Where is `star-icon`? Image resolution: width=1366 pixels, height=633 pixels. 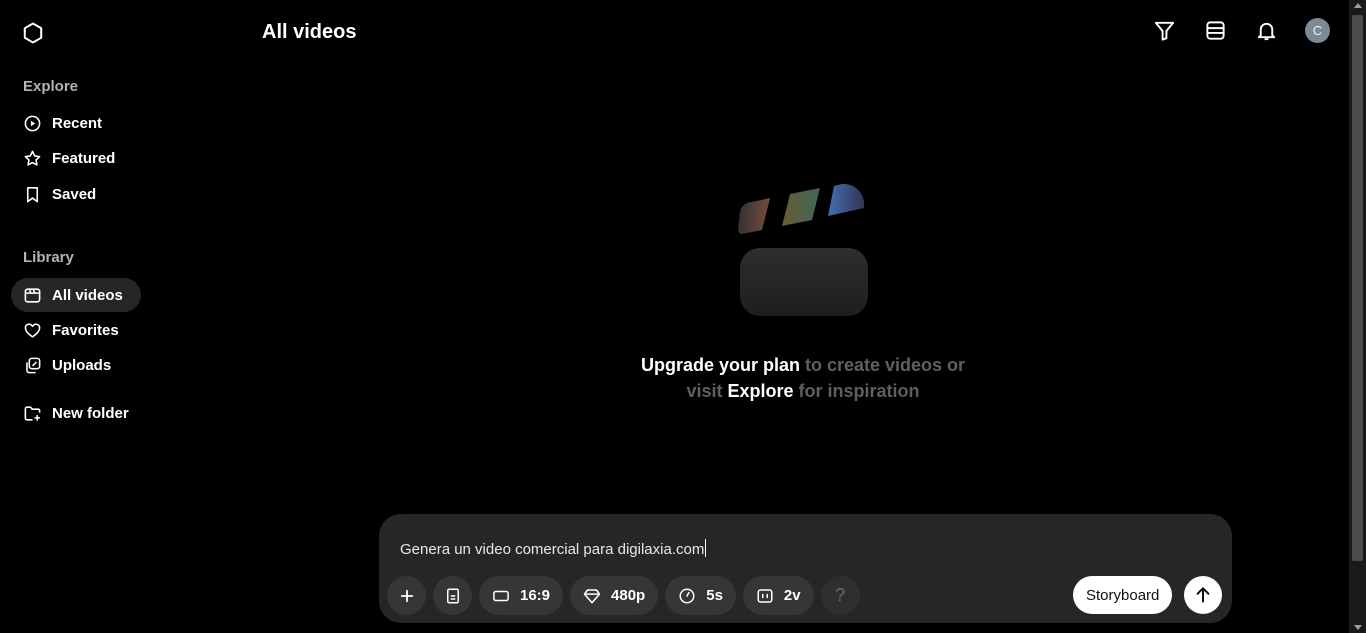
star-icon is located at coordinates (32, 158).